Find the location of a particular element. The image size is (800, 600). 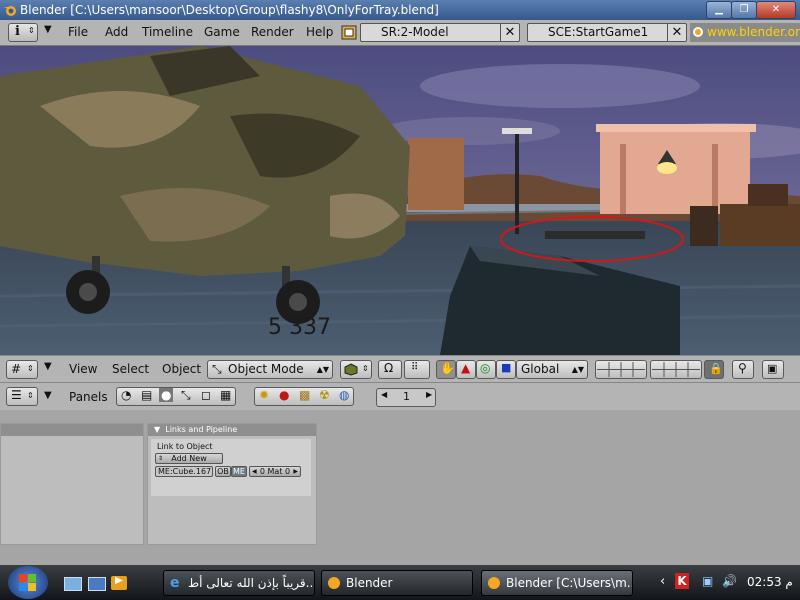

render-icon: ▣ is located at coordinates (772, 368).